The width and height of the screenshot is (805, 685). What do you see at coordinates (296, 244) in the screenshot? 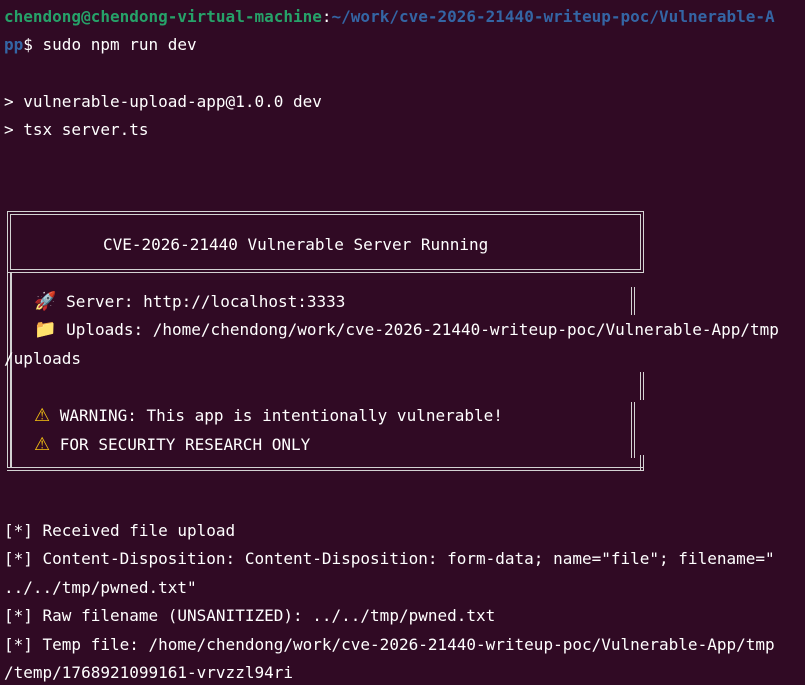
I see `banner-title: CVE-2026-21440 Vulnerable Server Running` at bounding box center [296, 244].